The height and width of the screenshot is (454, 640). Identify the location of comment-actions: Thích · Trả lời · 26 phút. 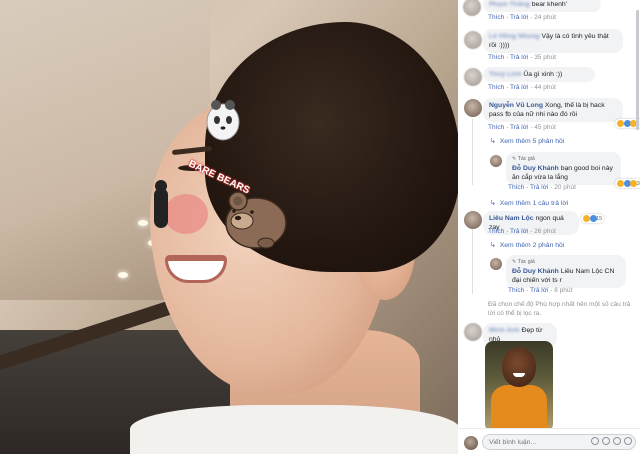
(522, 231).